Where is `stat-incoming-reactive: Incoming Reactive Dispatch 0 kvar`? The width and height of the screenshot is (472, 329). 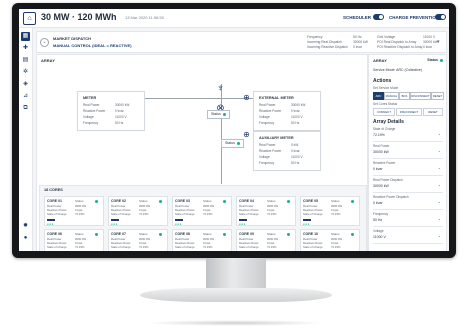 stat-incoming-reactive: Incoming Reactive Dispatch 0 kvar is located at coordinates (334, 47).